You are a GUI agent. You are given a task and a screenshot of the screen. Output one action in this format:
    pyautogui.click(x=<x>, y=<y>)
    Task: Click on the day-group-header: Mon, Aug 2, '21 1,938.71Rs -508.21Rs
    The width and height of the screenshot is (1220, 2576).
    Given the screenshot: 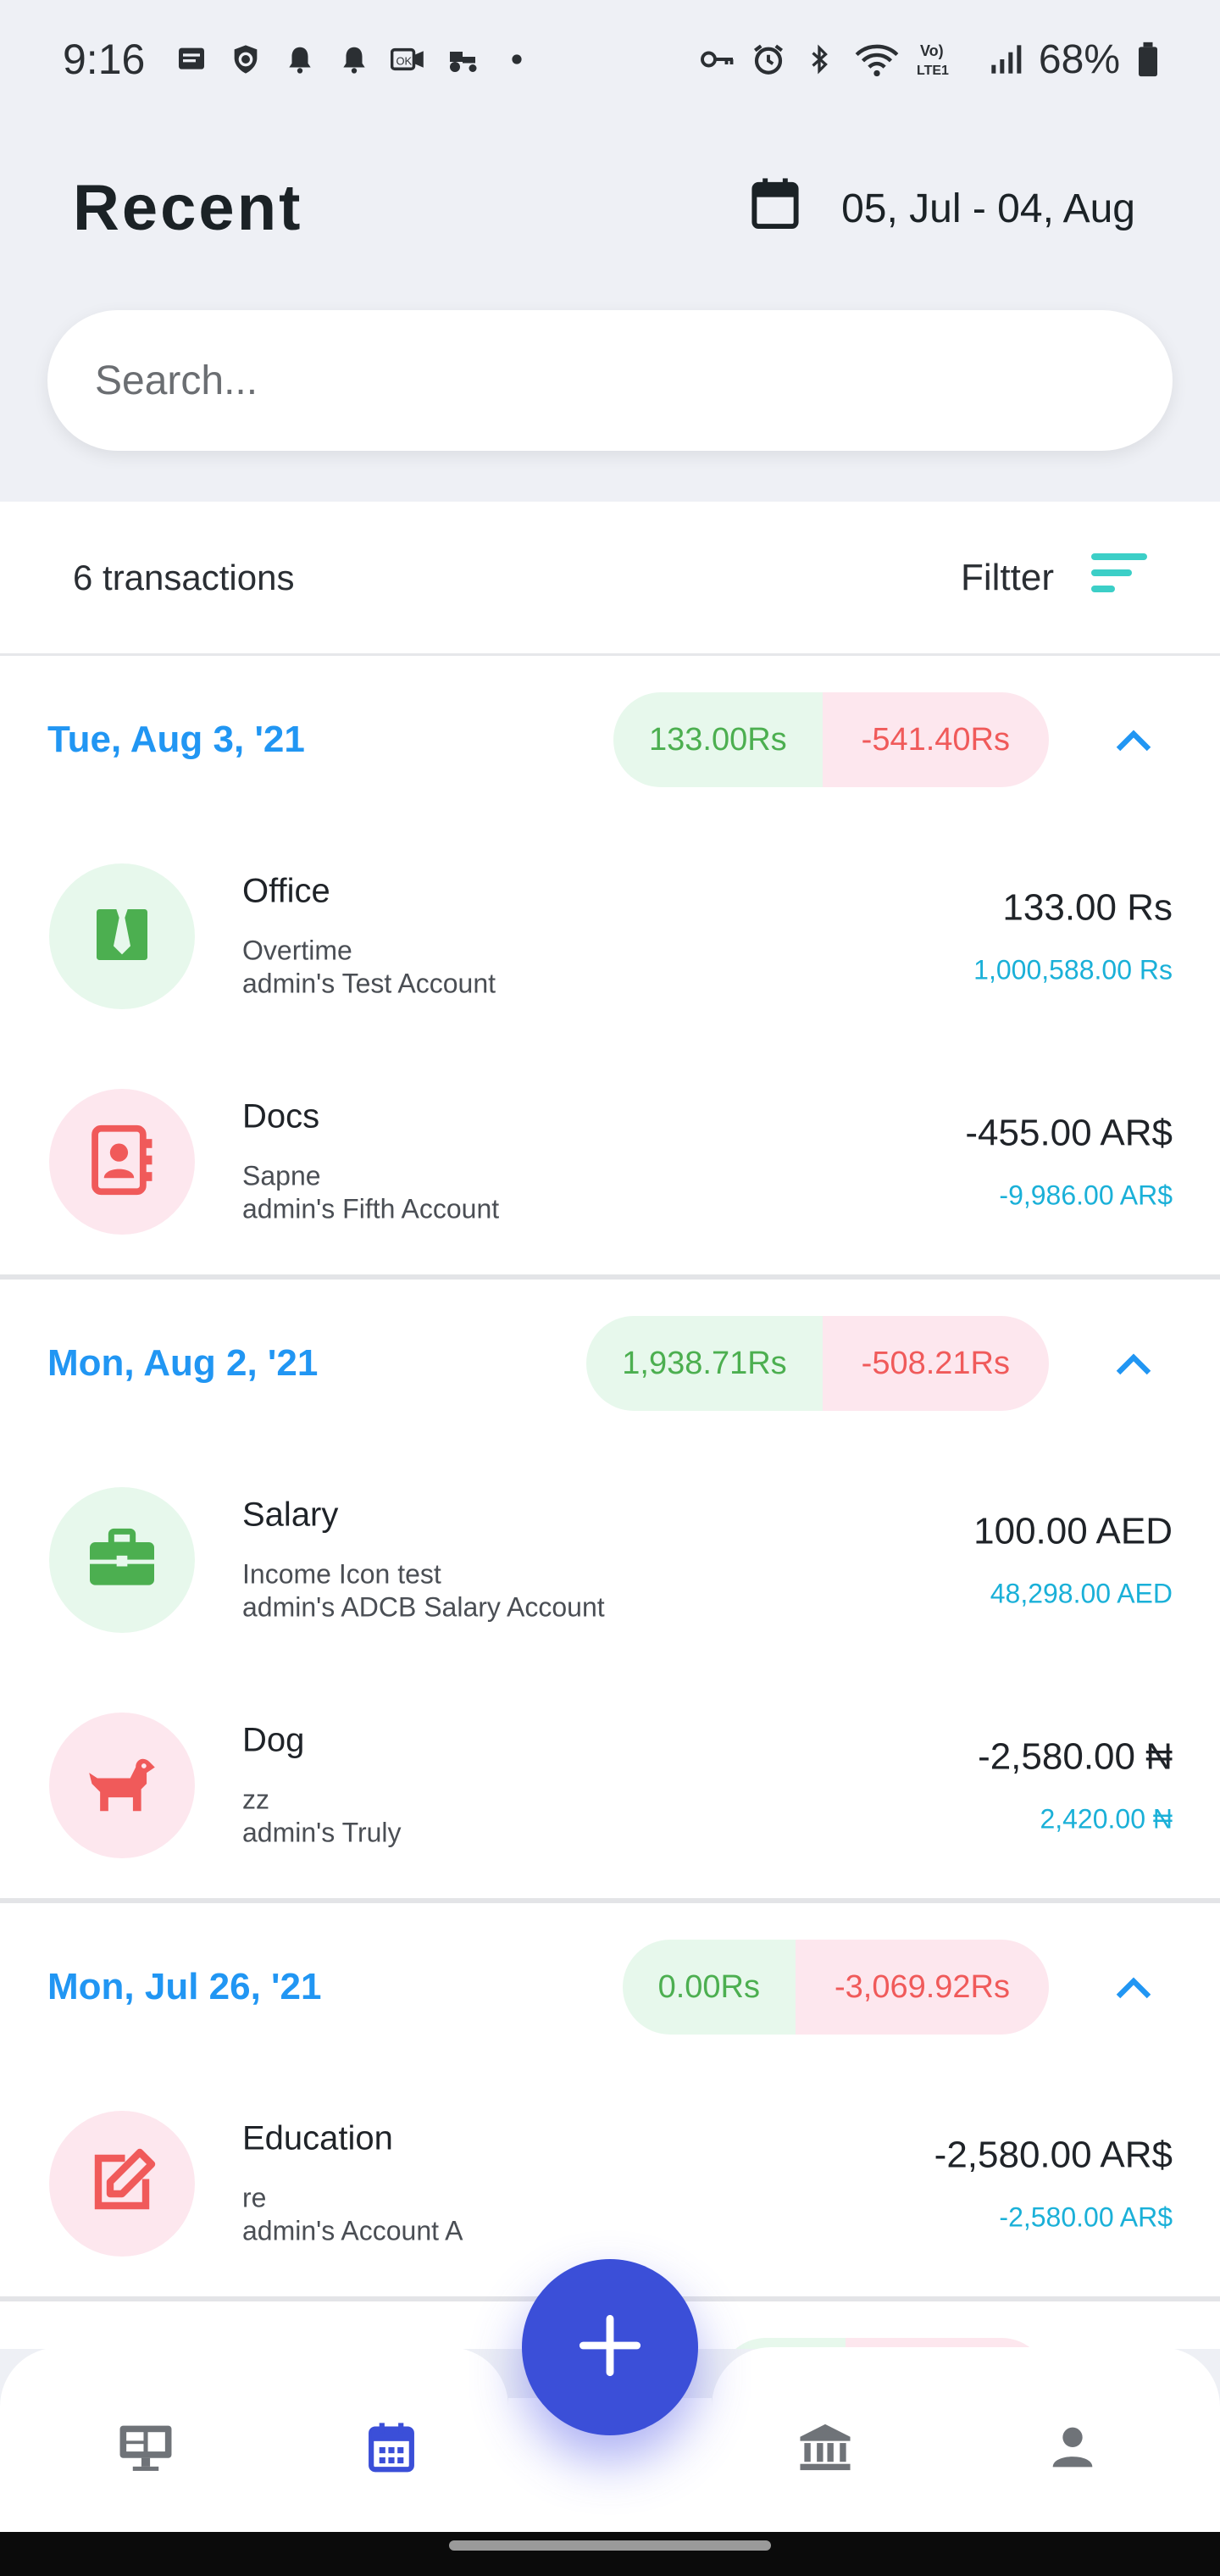 What is the action you would take?
    pyautogui.click(x=610, y=1363)
    